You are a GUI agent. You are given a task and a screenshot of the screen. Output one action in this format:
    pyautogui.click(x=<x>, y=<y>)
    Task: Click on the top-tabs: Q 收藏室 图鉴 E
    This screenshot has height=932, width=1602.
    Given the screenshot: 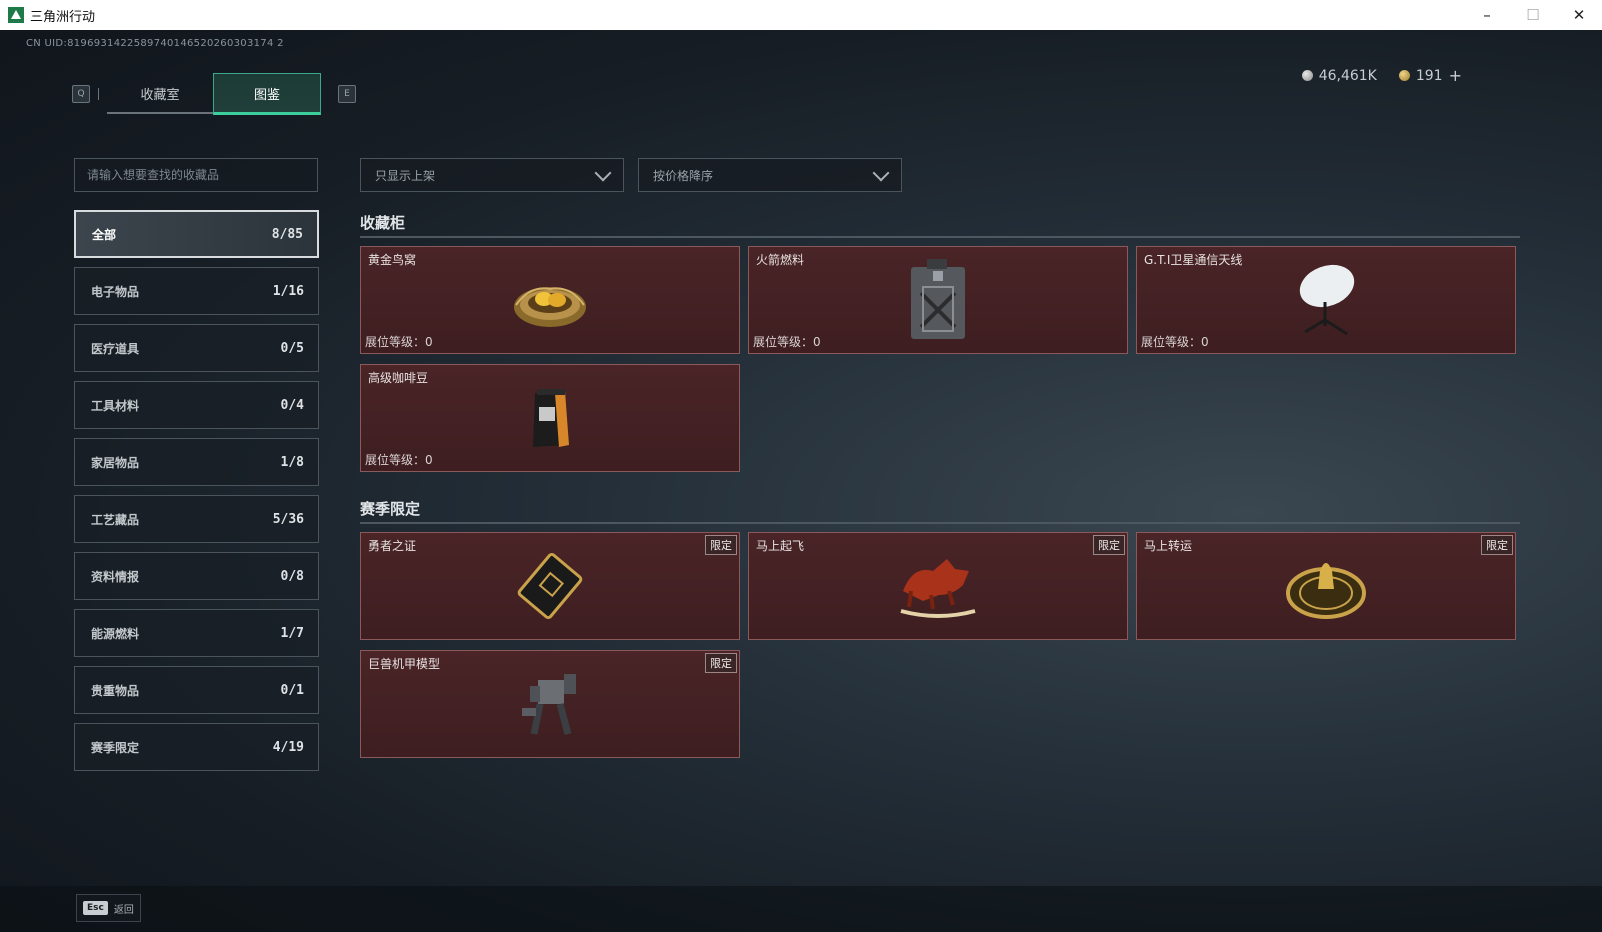 What is the action you would take?
    pyautogui.click(x=214, y=94)
    